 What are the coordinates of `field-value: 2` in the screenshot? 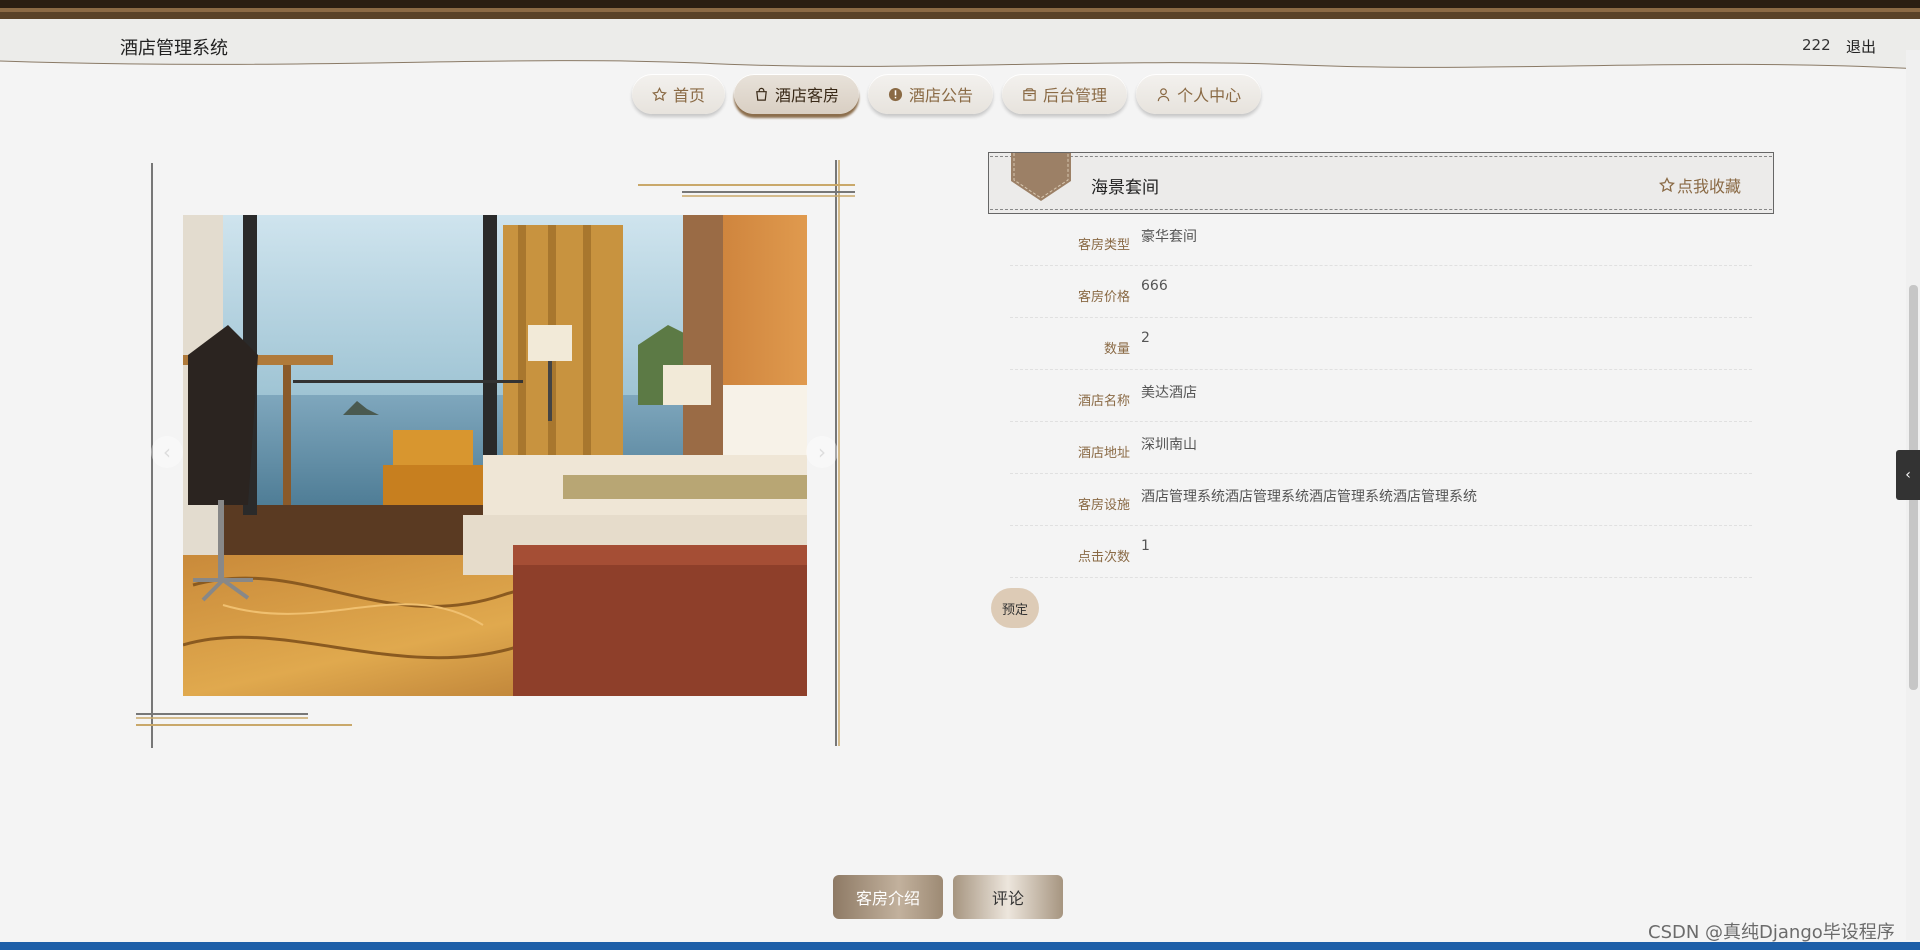 It's located at (1145, 338).